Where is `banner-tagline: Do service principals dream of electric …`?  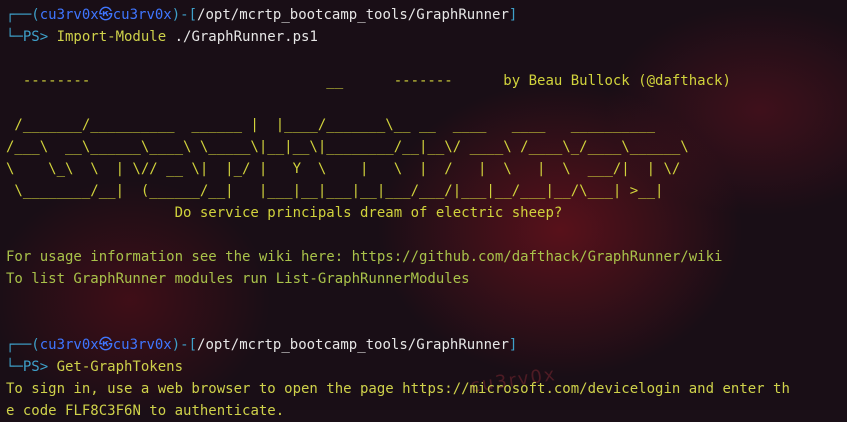 banner-tagline: Do service principals dream of electric … is located at coordinates (284, 213).